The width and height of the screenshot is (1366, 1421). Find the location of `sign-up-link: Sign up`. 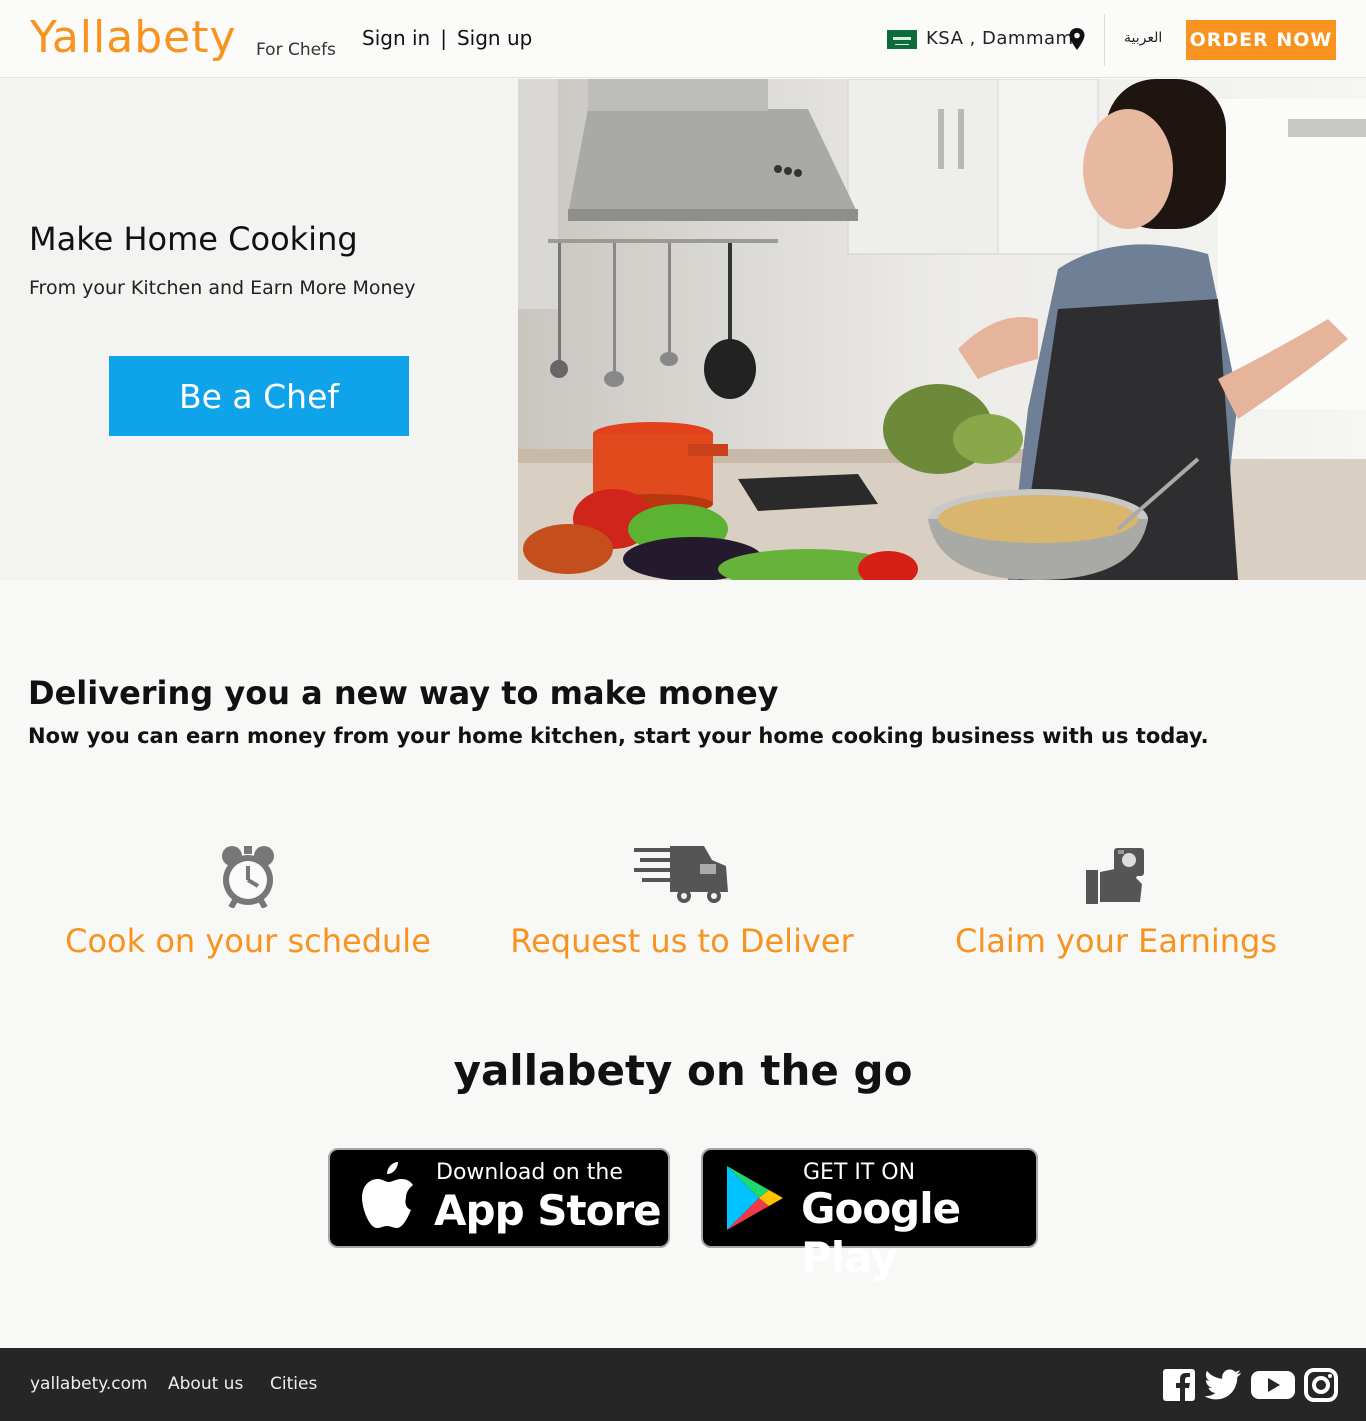

sign-up-link: Sign up is located at coordinates (494, 38).